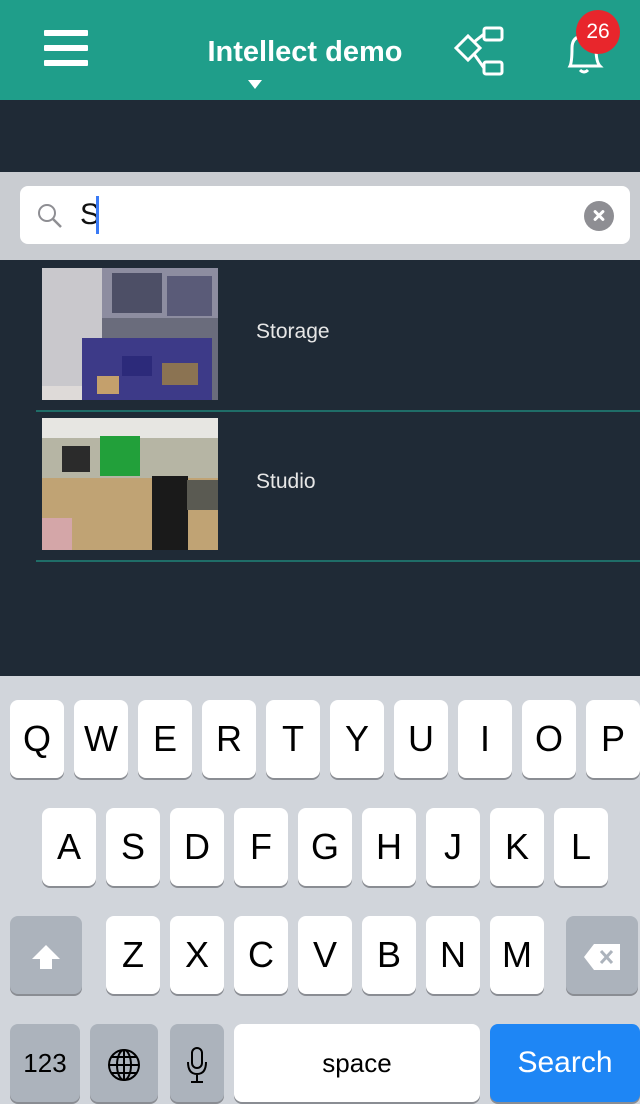 This screenshot has height=1104, width=640. I want to click on key-d: D, so click(197, 847).